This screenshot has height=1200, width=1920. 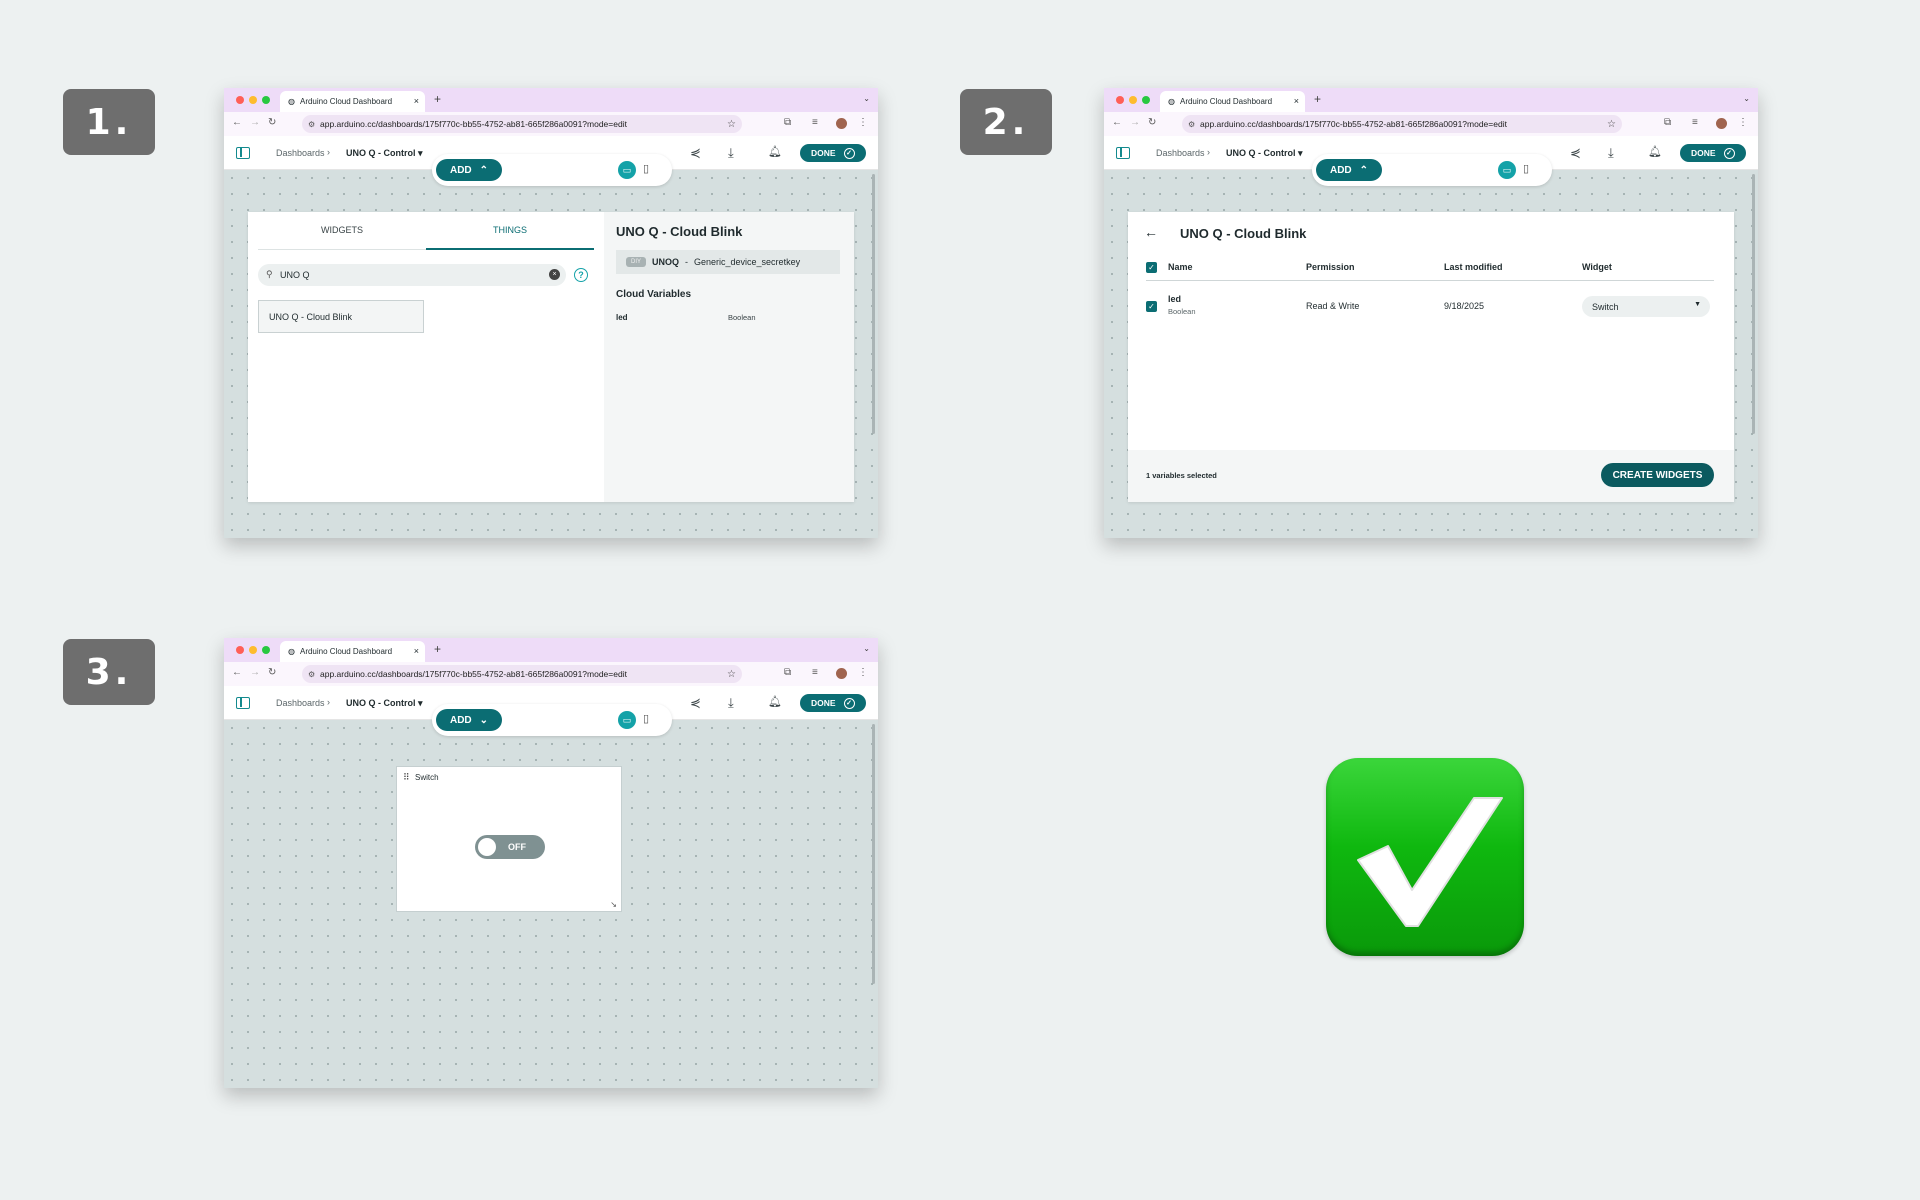 What do you see at coordinates (406, 777) in the screenshot?
I see `drag-handle-icon: ⠿` at bounding box center [406, 777].